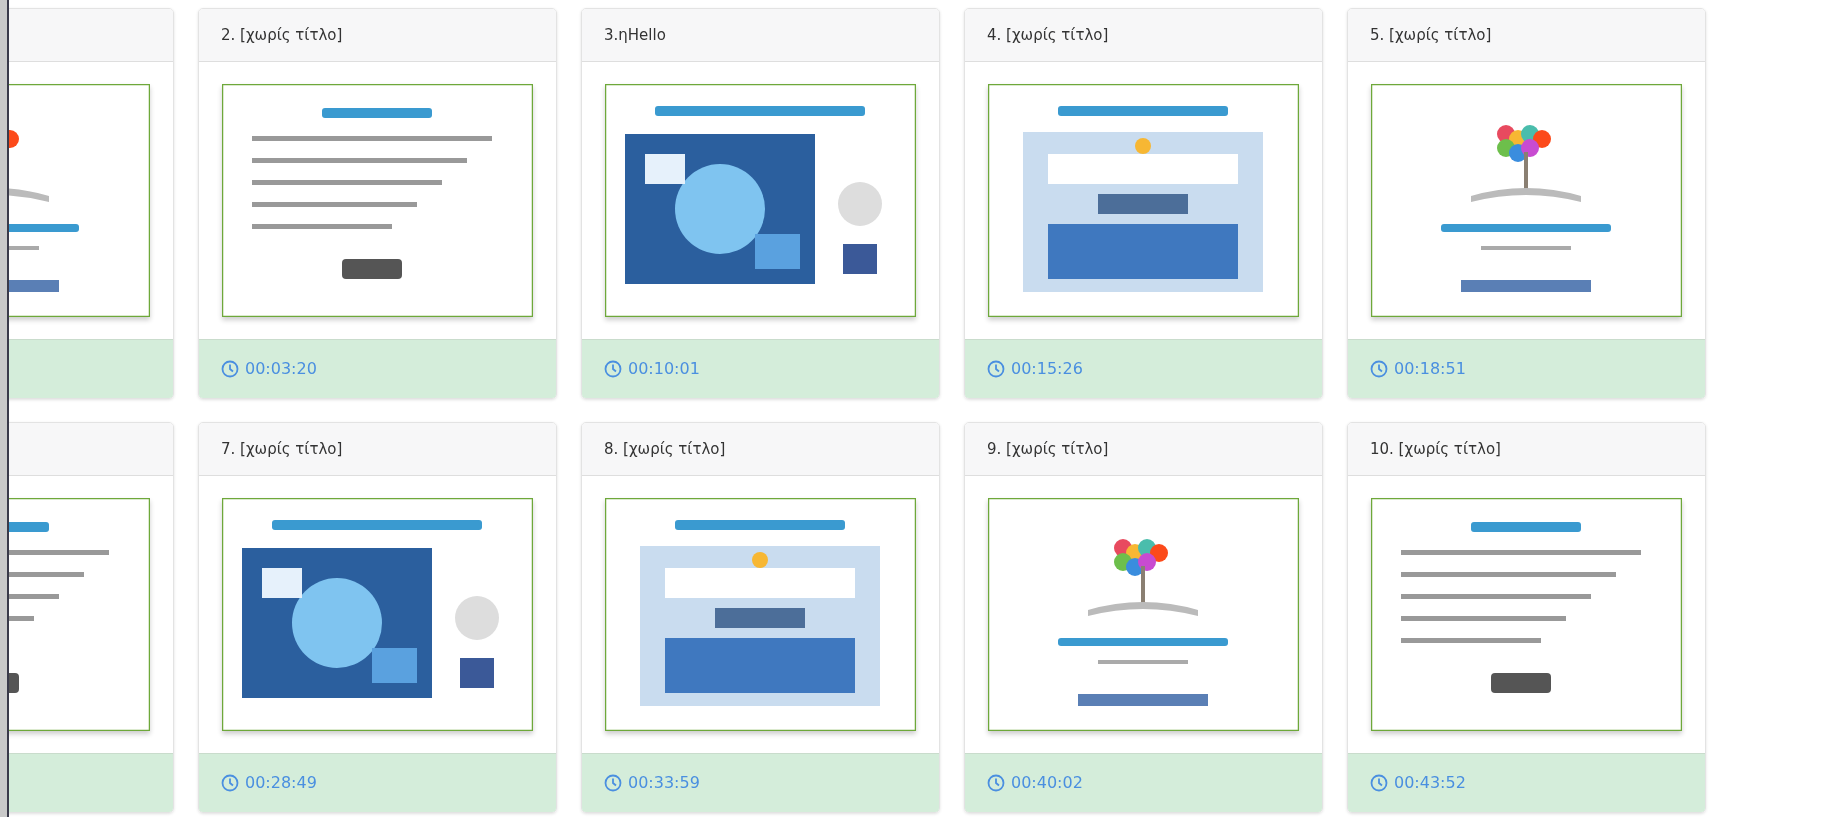 This screenshot has width=1823, height=817. Describe the element at coordinates (1526, 617) in the screenshot. I see `slide-card: 10. [χωρίς τίτλο] 00:43:52` at that location.